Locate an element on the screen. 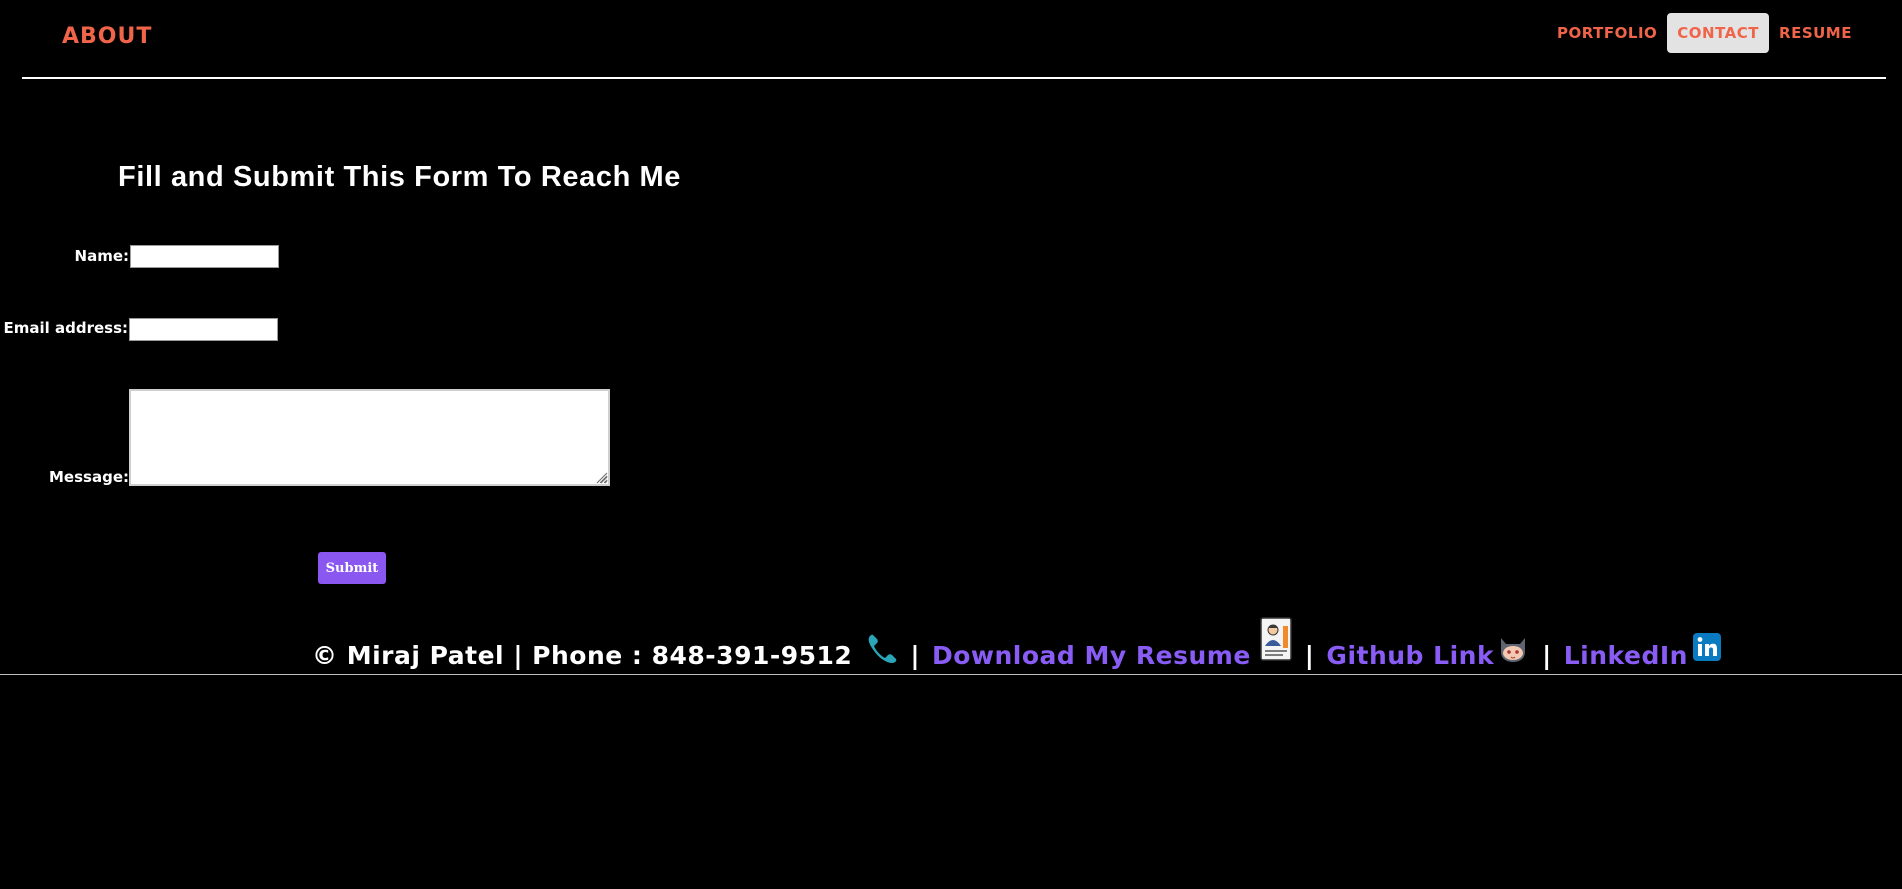  nav-contact-link: CONTACT is located at coordinates (1718, 32).